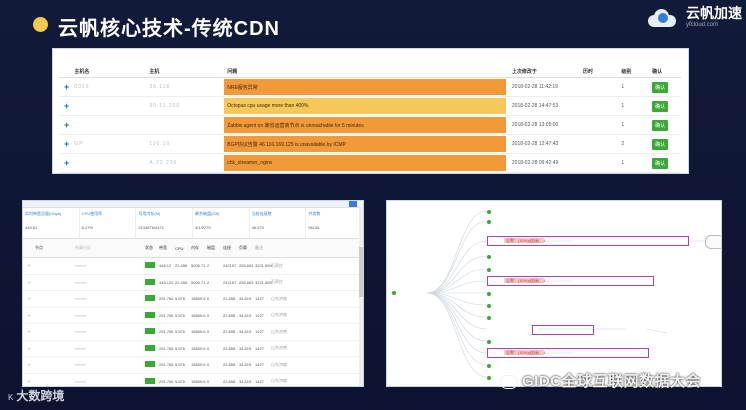  Describe the element at coordinates (394, 292) in the screenshot. I see `tree-root` at that location.